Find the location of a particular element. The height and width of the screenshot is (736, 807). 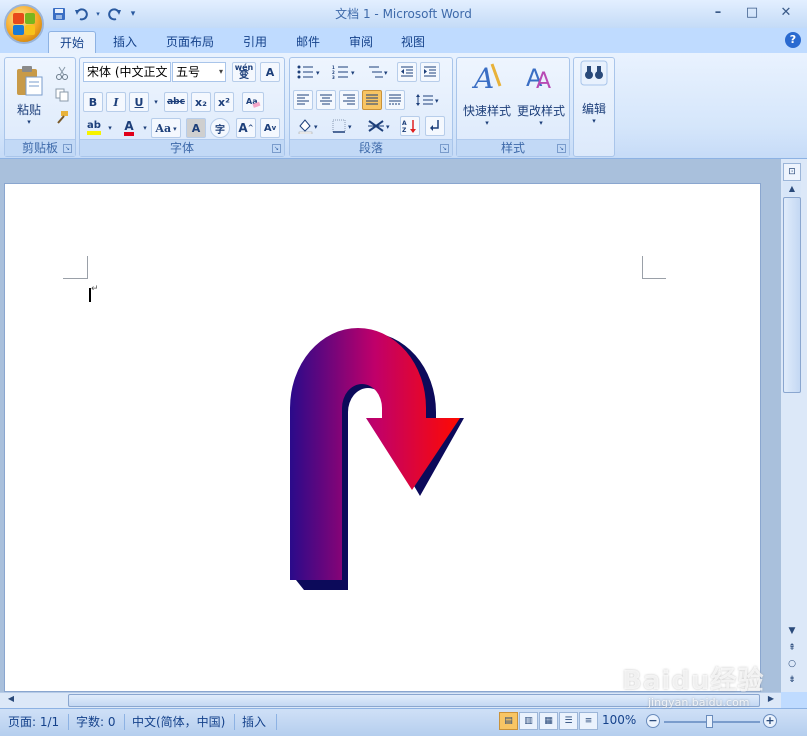

zoom-slider-thumb is located at coordinates (709, 721).